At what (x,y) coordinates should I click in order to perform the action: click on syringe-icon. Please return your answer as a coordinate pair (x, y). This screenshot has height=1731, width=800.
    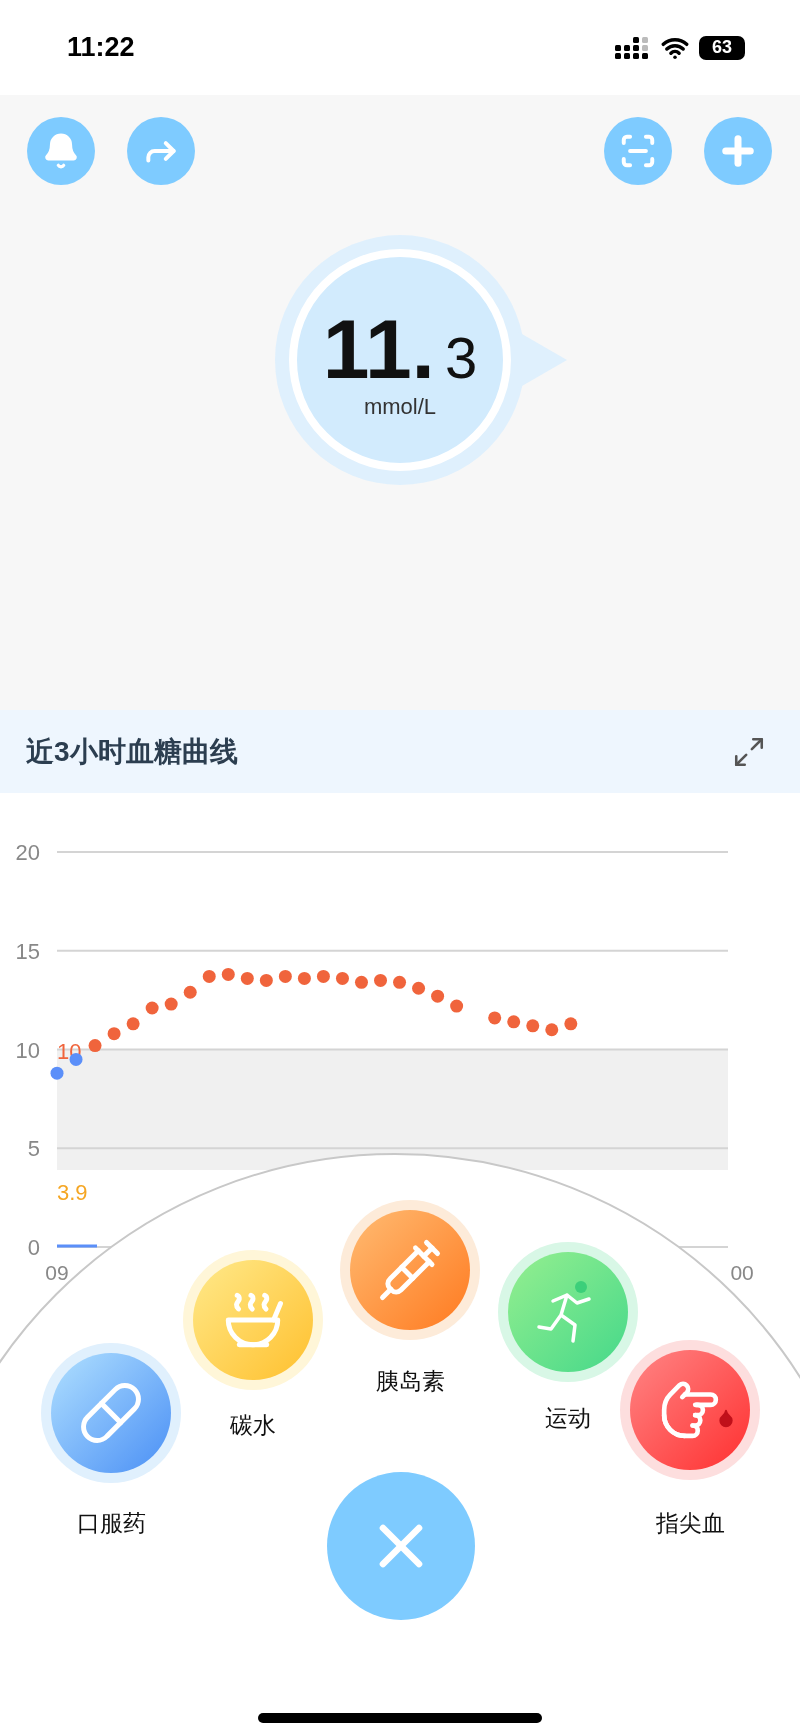
    Looking at the image, I should click on (410, 1270).